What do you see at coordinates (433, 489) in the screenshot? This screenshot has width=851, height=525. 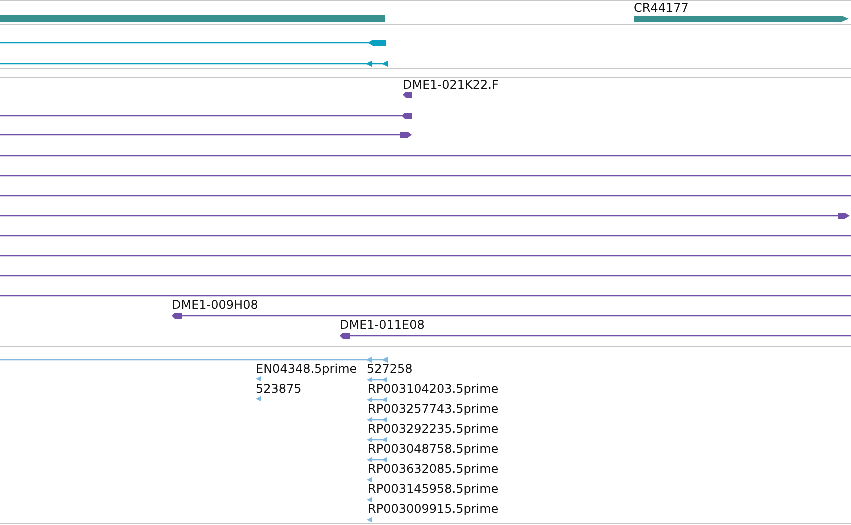 I see `feature-label: RP003145958.5prime` at bounding box center [433, 489].